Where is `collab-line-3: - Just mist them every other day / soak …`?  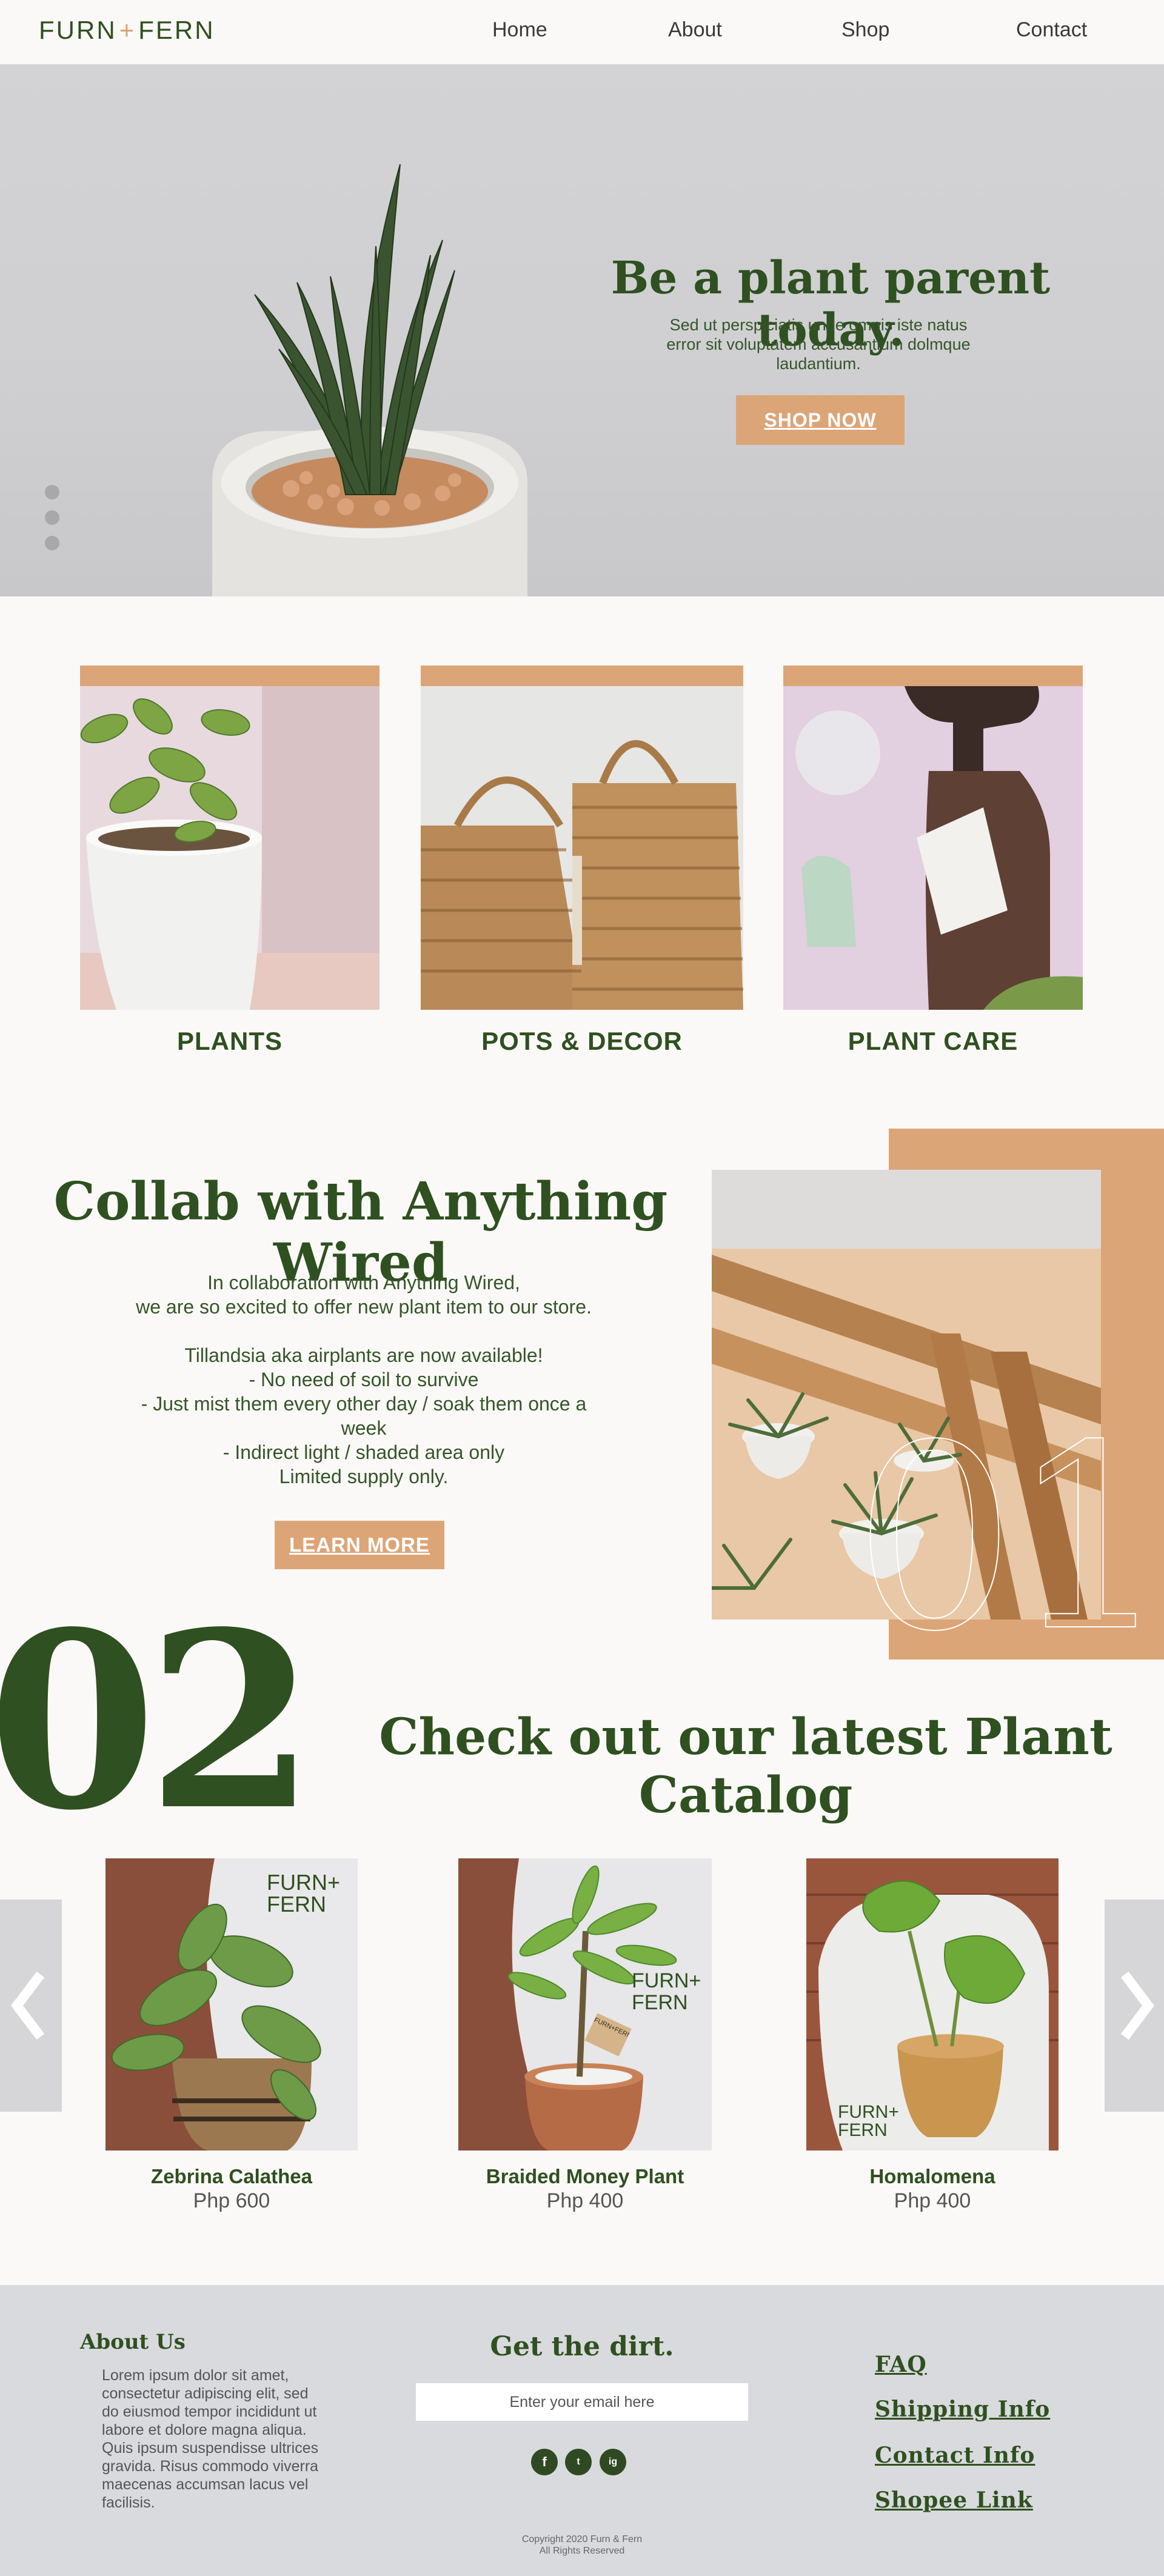 collab-line-3: - Just mist them every other day / soak … is located at coordinates (364, 1416).